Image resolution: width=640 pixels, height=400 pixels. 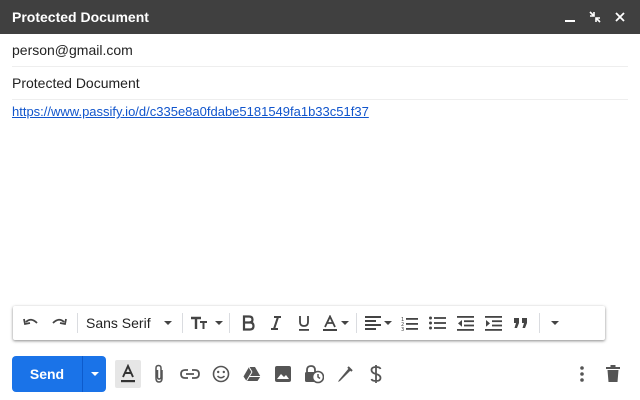 I want to click on right-actions, so click(x=595, y=374).